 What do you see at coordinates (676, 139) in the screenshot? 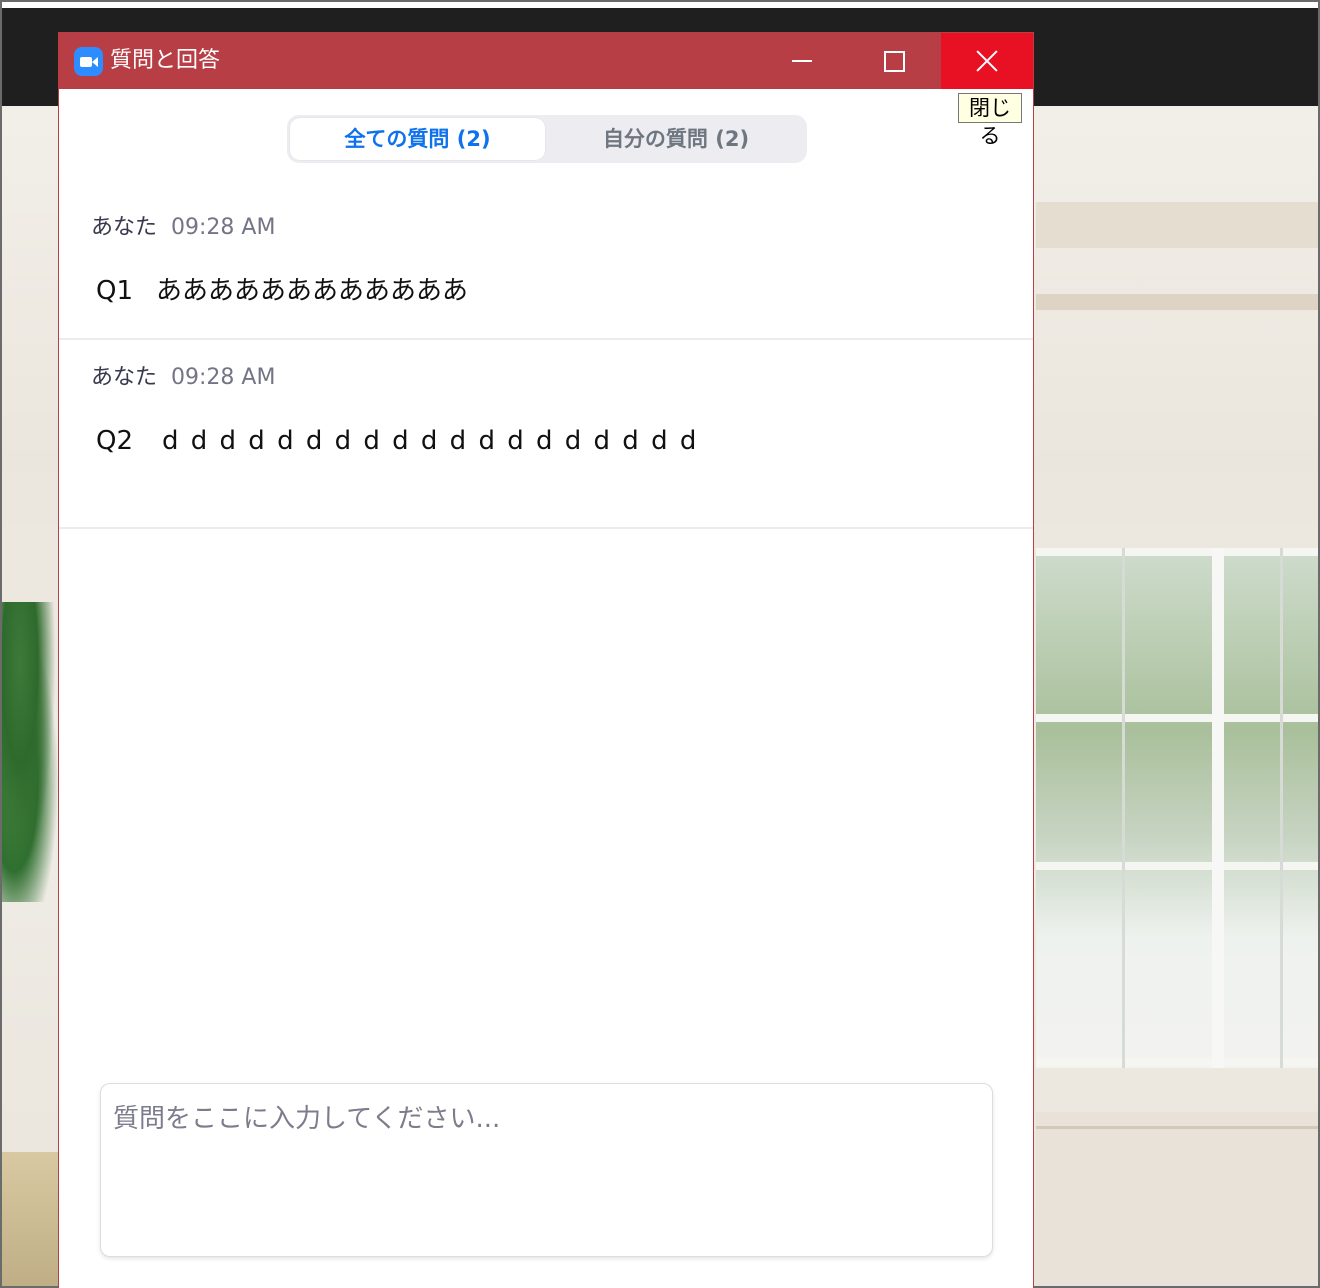
I see `tab-my-questions: 自分の質問 (2)` at bounding box center [676, 139].